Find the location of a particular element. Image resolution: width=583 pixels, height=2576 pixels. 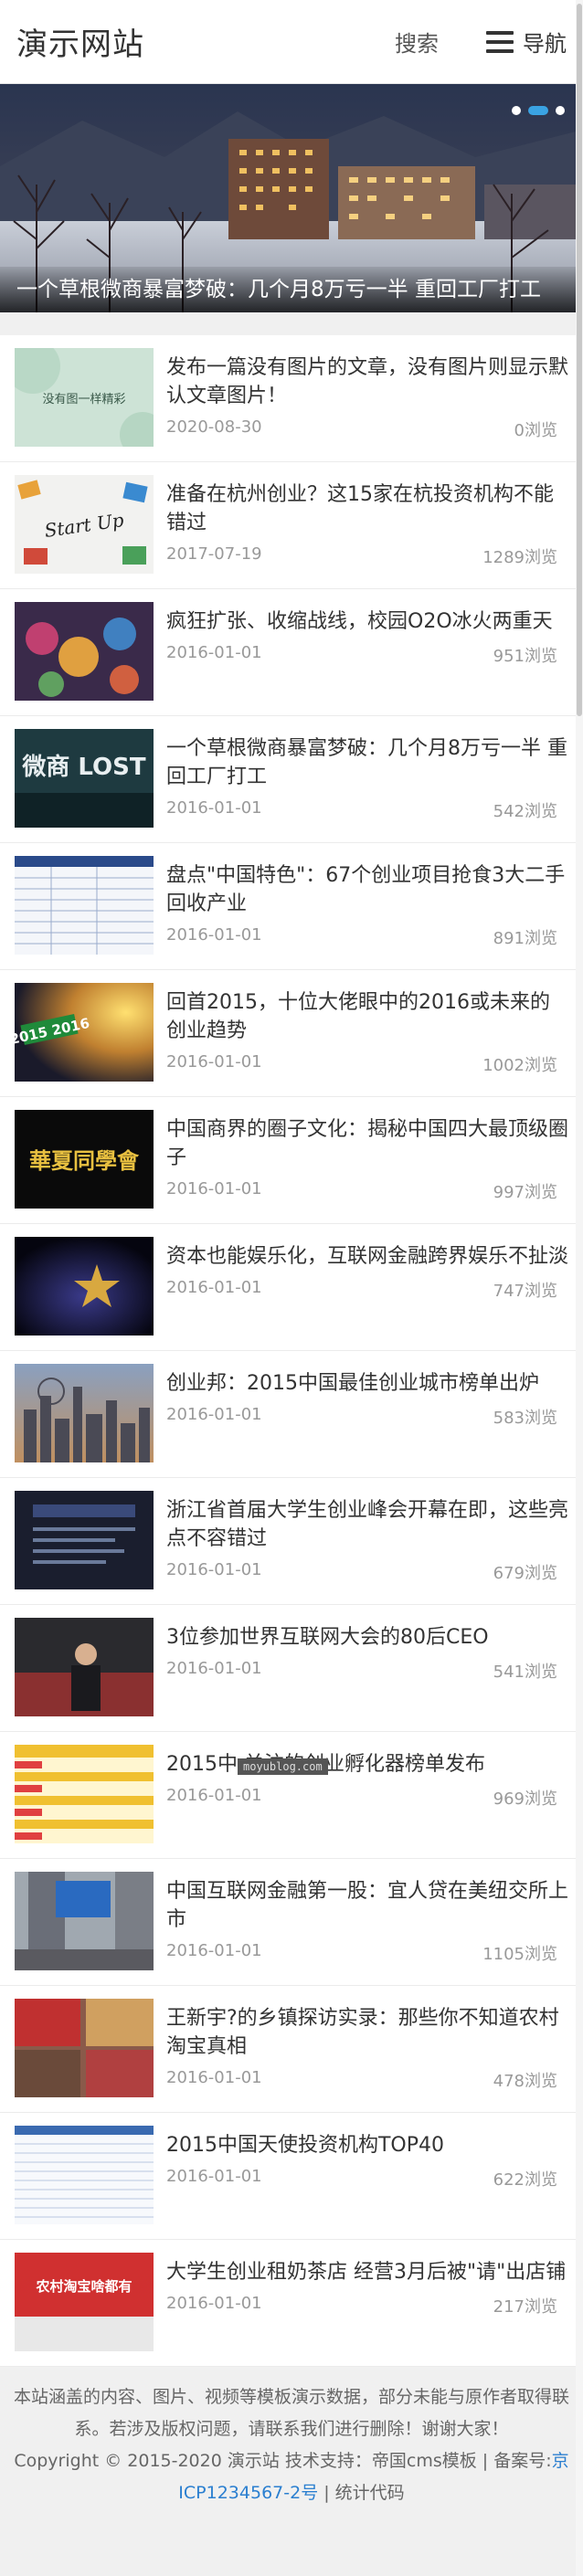

article-title: 一个草根微商暴富梦破：几个月8万亏一半 重回工厂打工 is located at coordinates (367, 762).